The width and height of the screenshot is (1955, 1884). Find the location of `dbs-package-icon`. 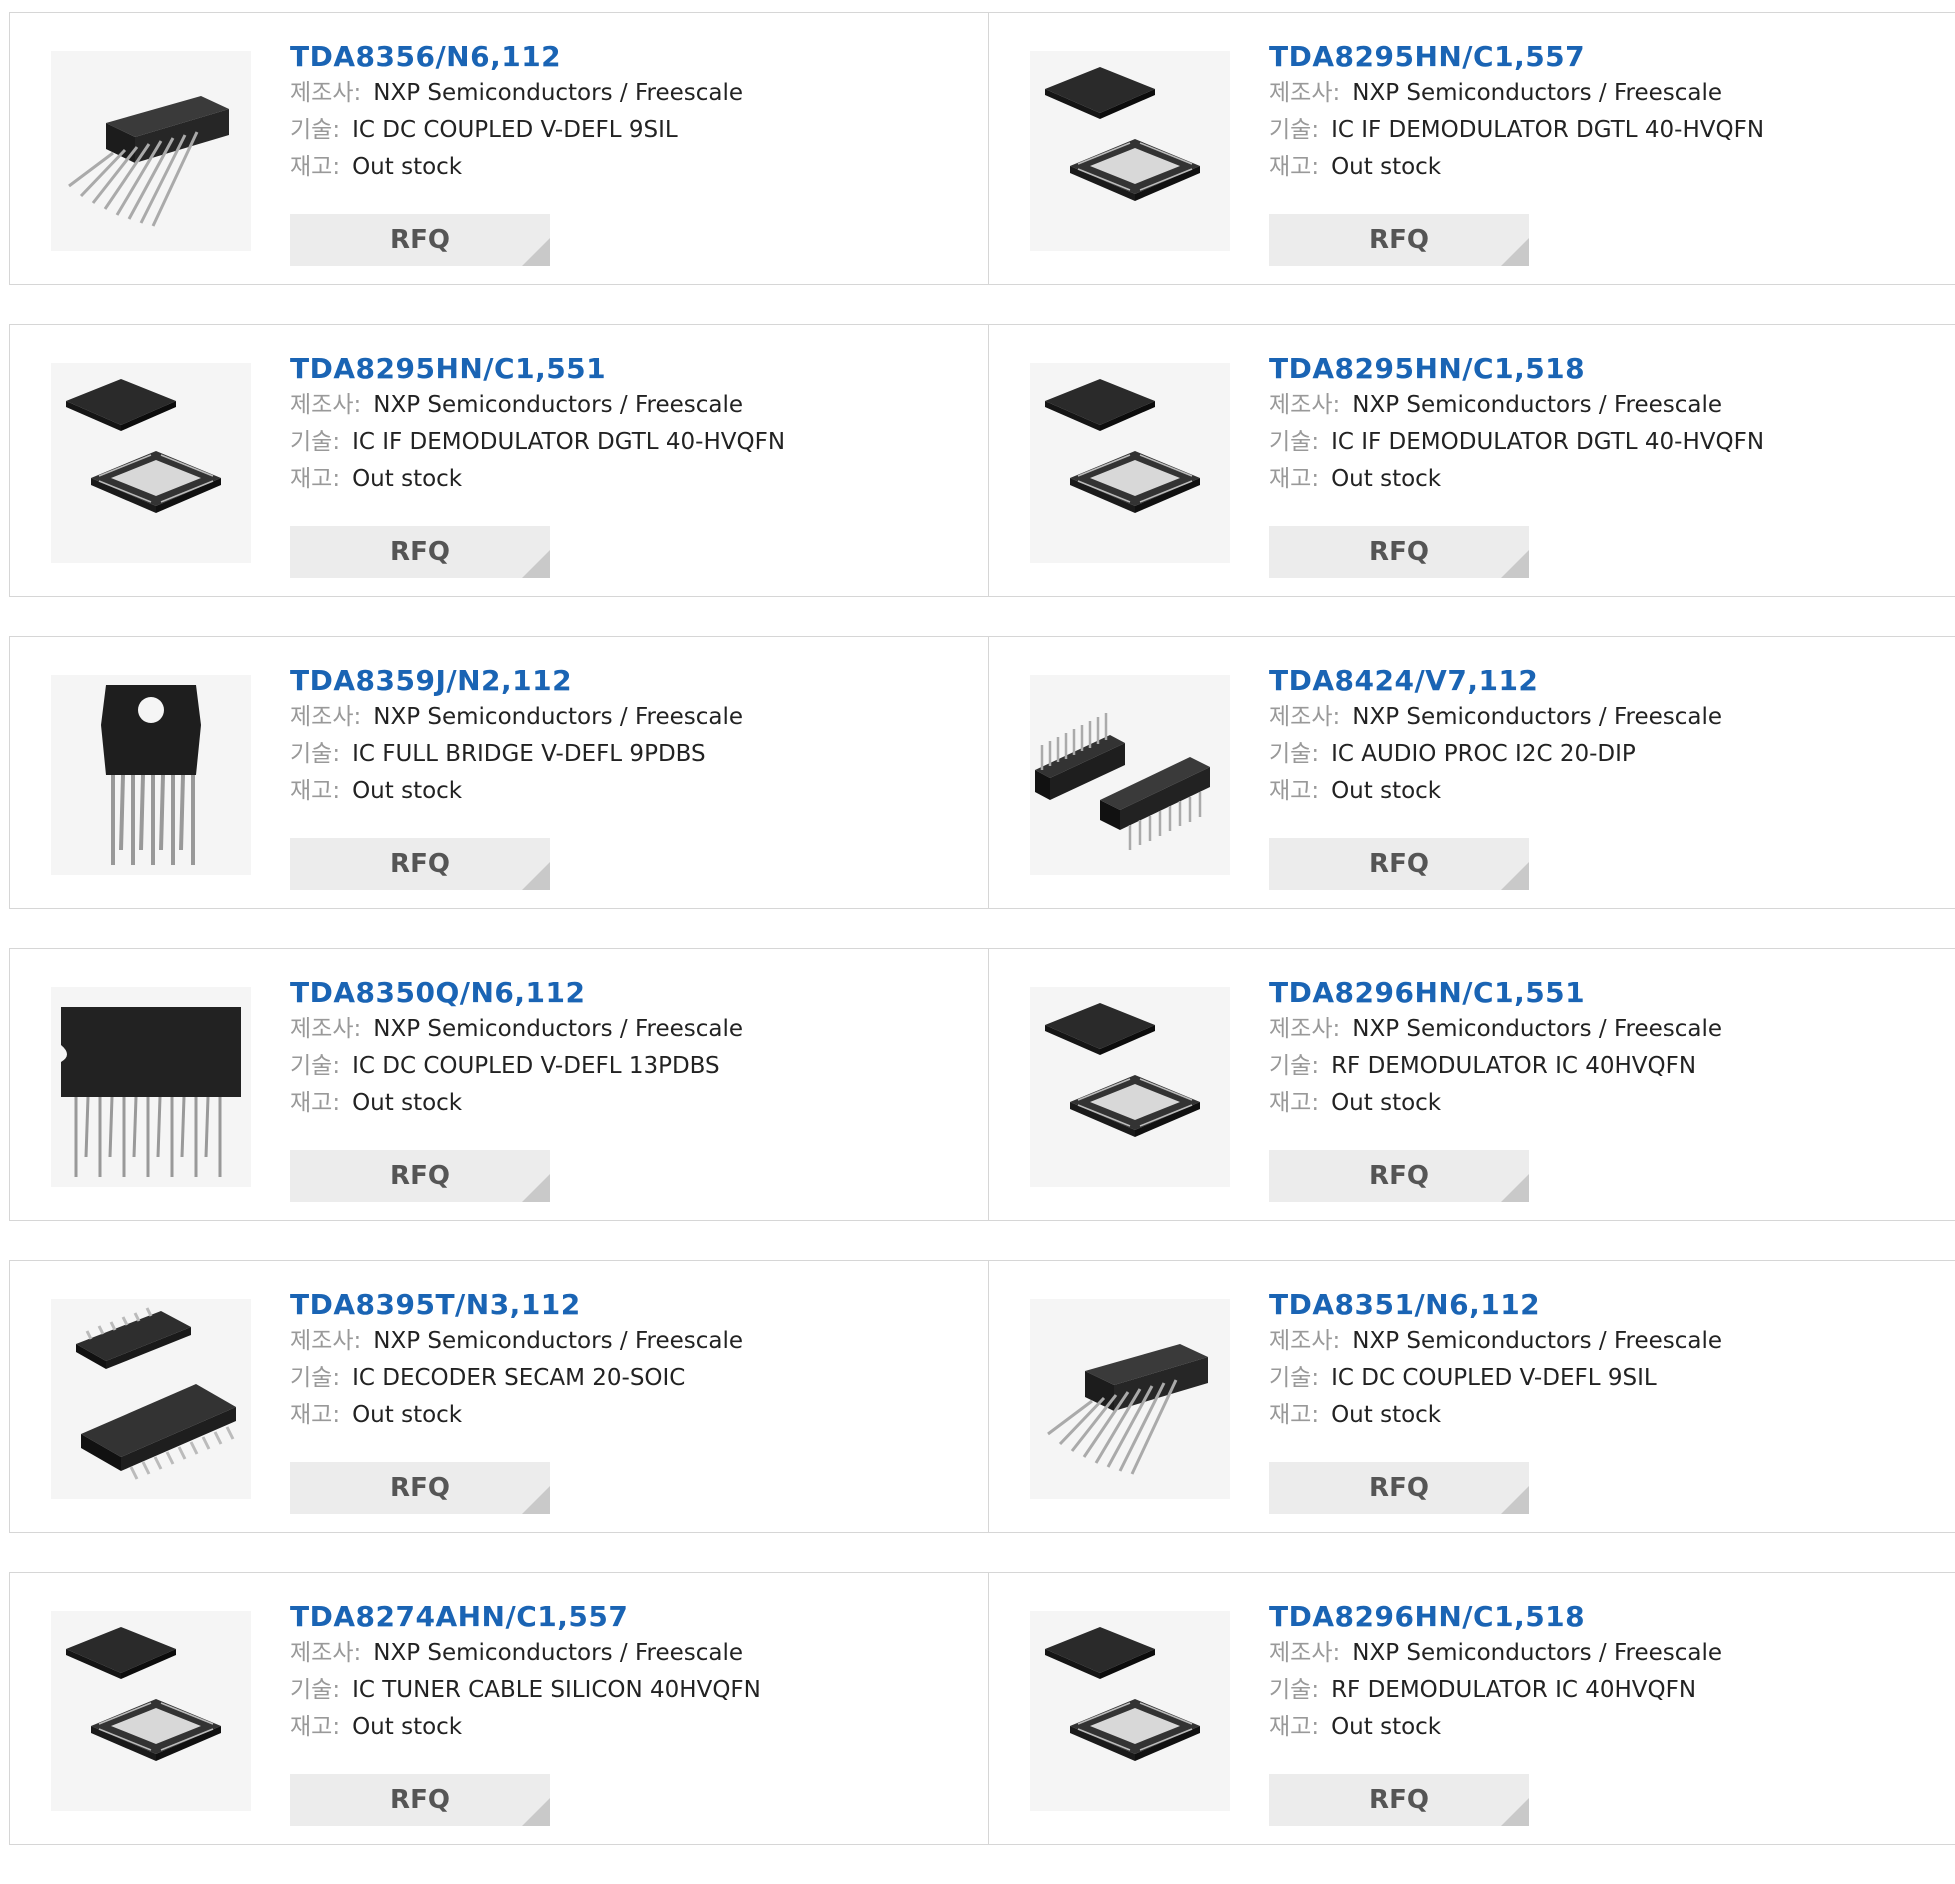

dbs-package-icon is located at coordinates (151, 775).